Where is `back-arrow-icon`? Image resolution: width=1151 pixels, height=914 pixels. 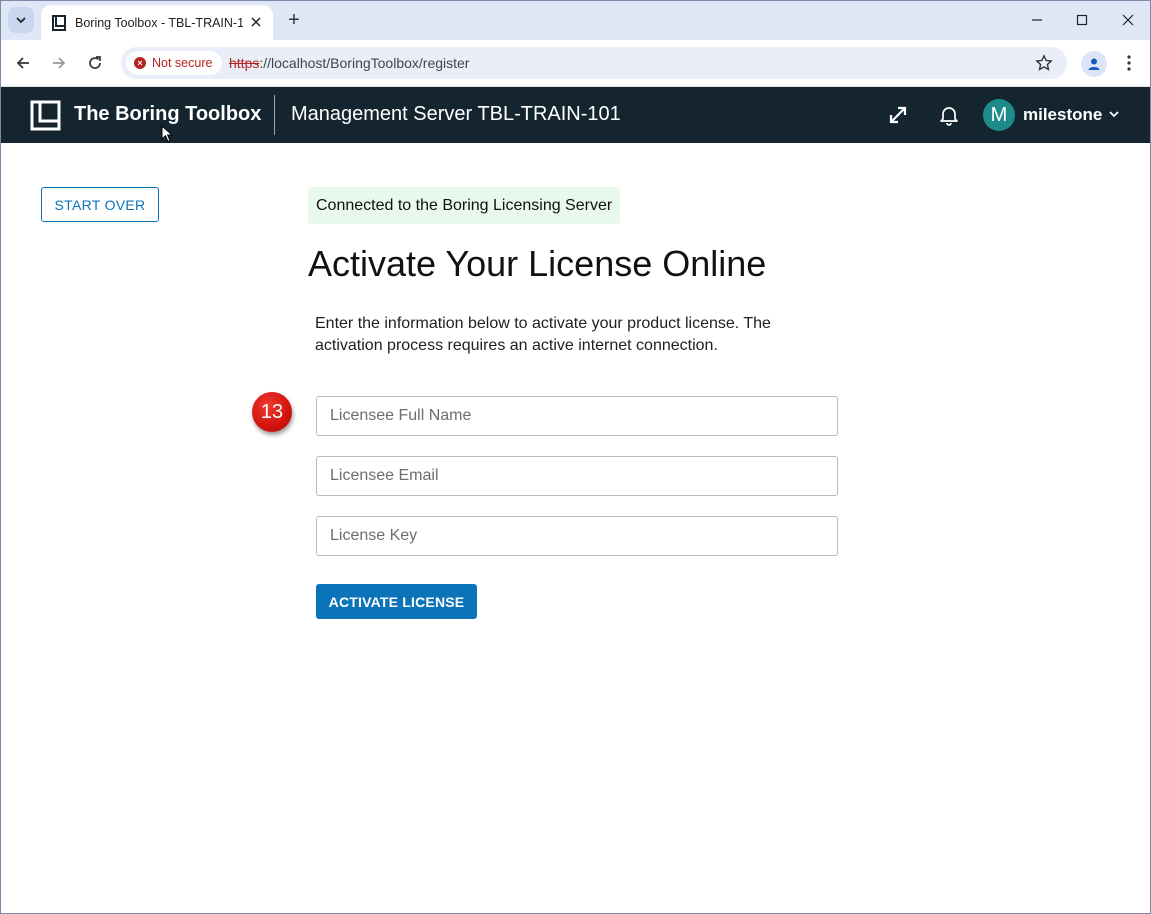 back-arrow-icon is located at coordinates (23, 63).